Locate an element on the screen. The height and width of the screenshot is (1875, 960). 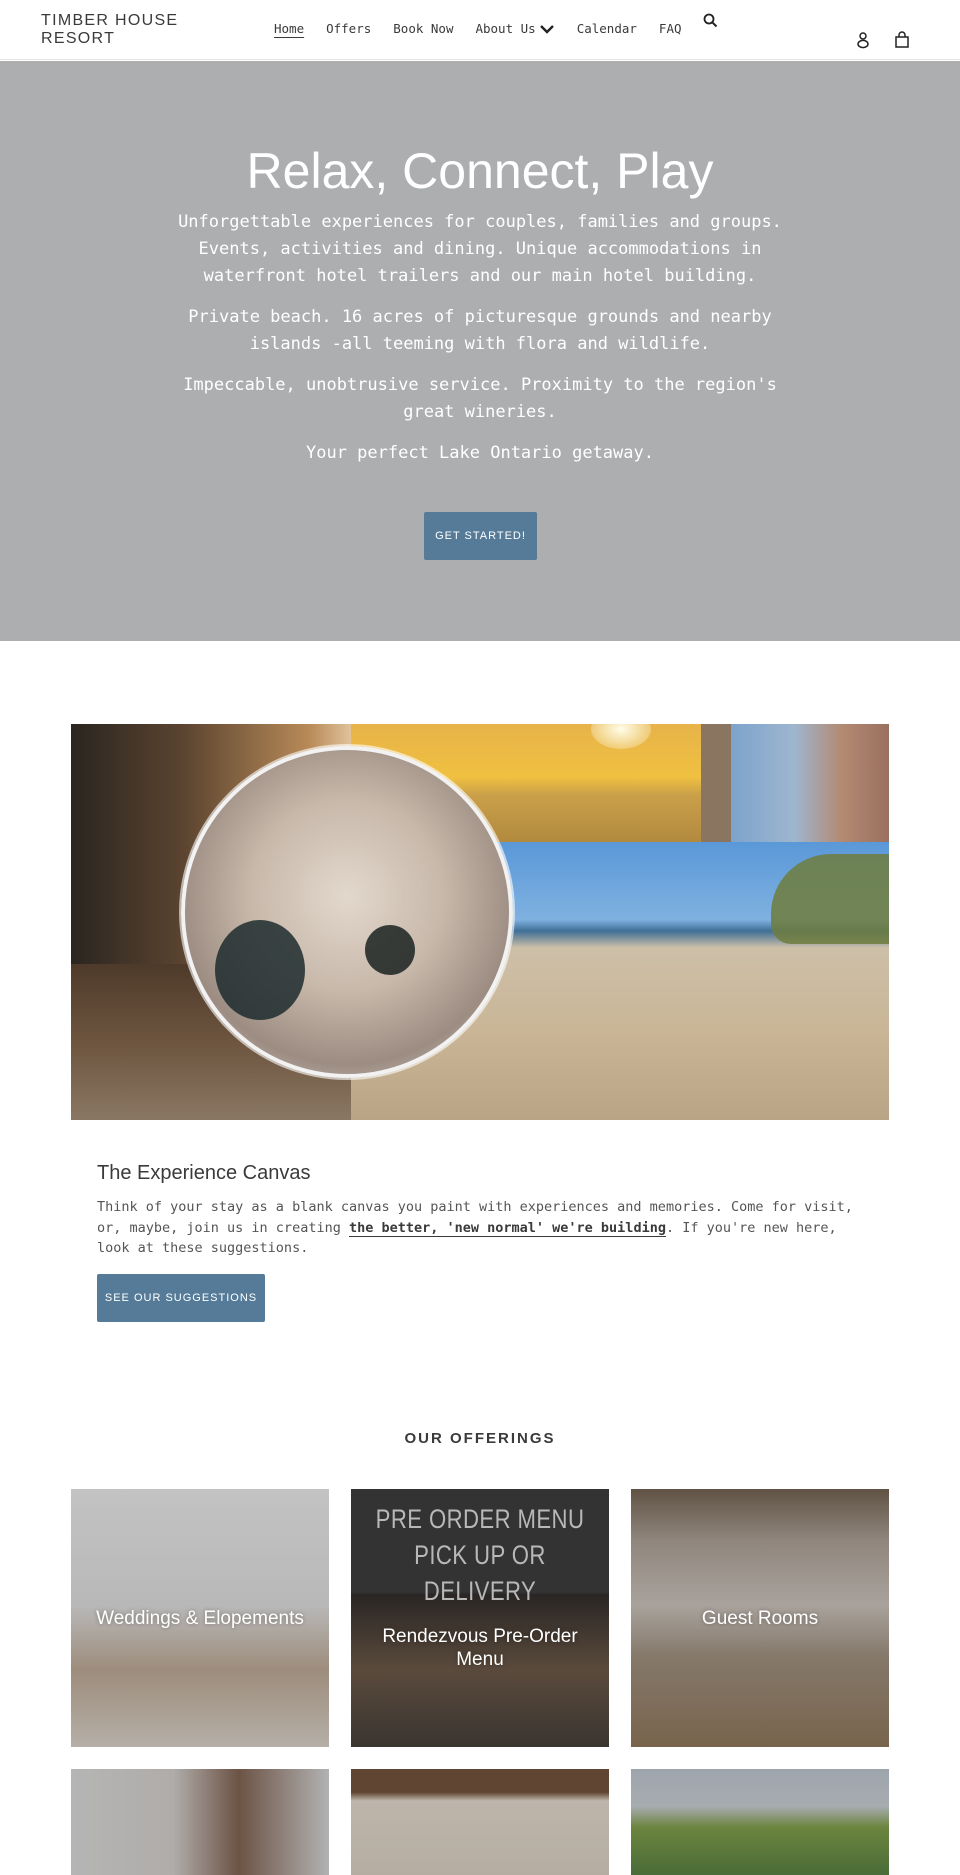
get-started-button: GET STARTED! is located at coordinates (480, 536).